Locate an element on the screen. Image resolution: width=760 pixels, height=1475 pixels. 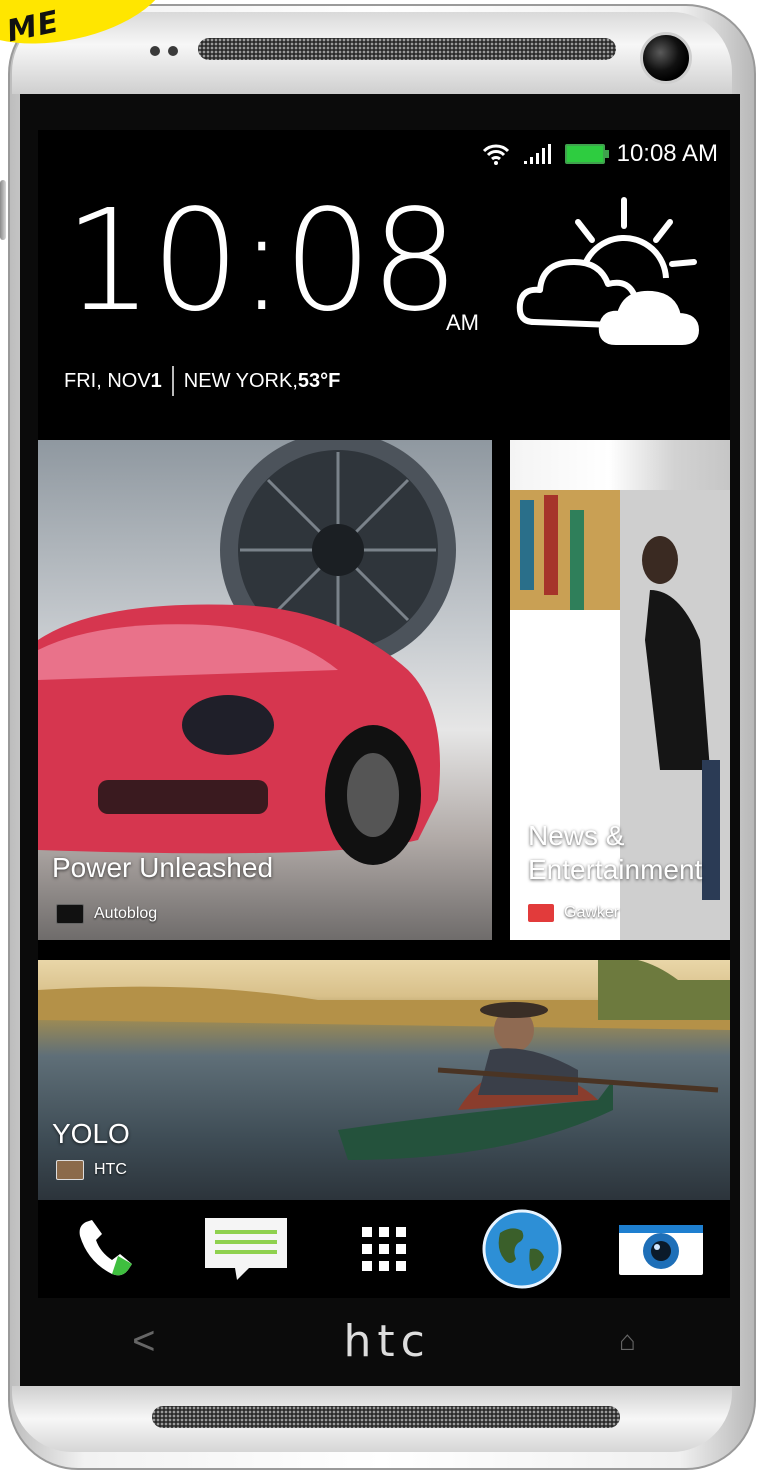
blinkfeed-tile-news-entertainment: News & Entertainment Gawker is located at coordinates (620, 690).